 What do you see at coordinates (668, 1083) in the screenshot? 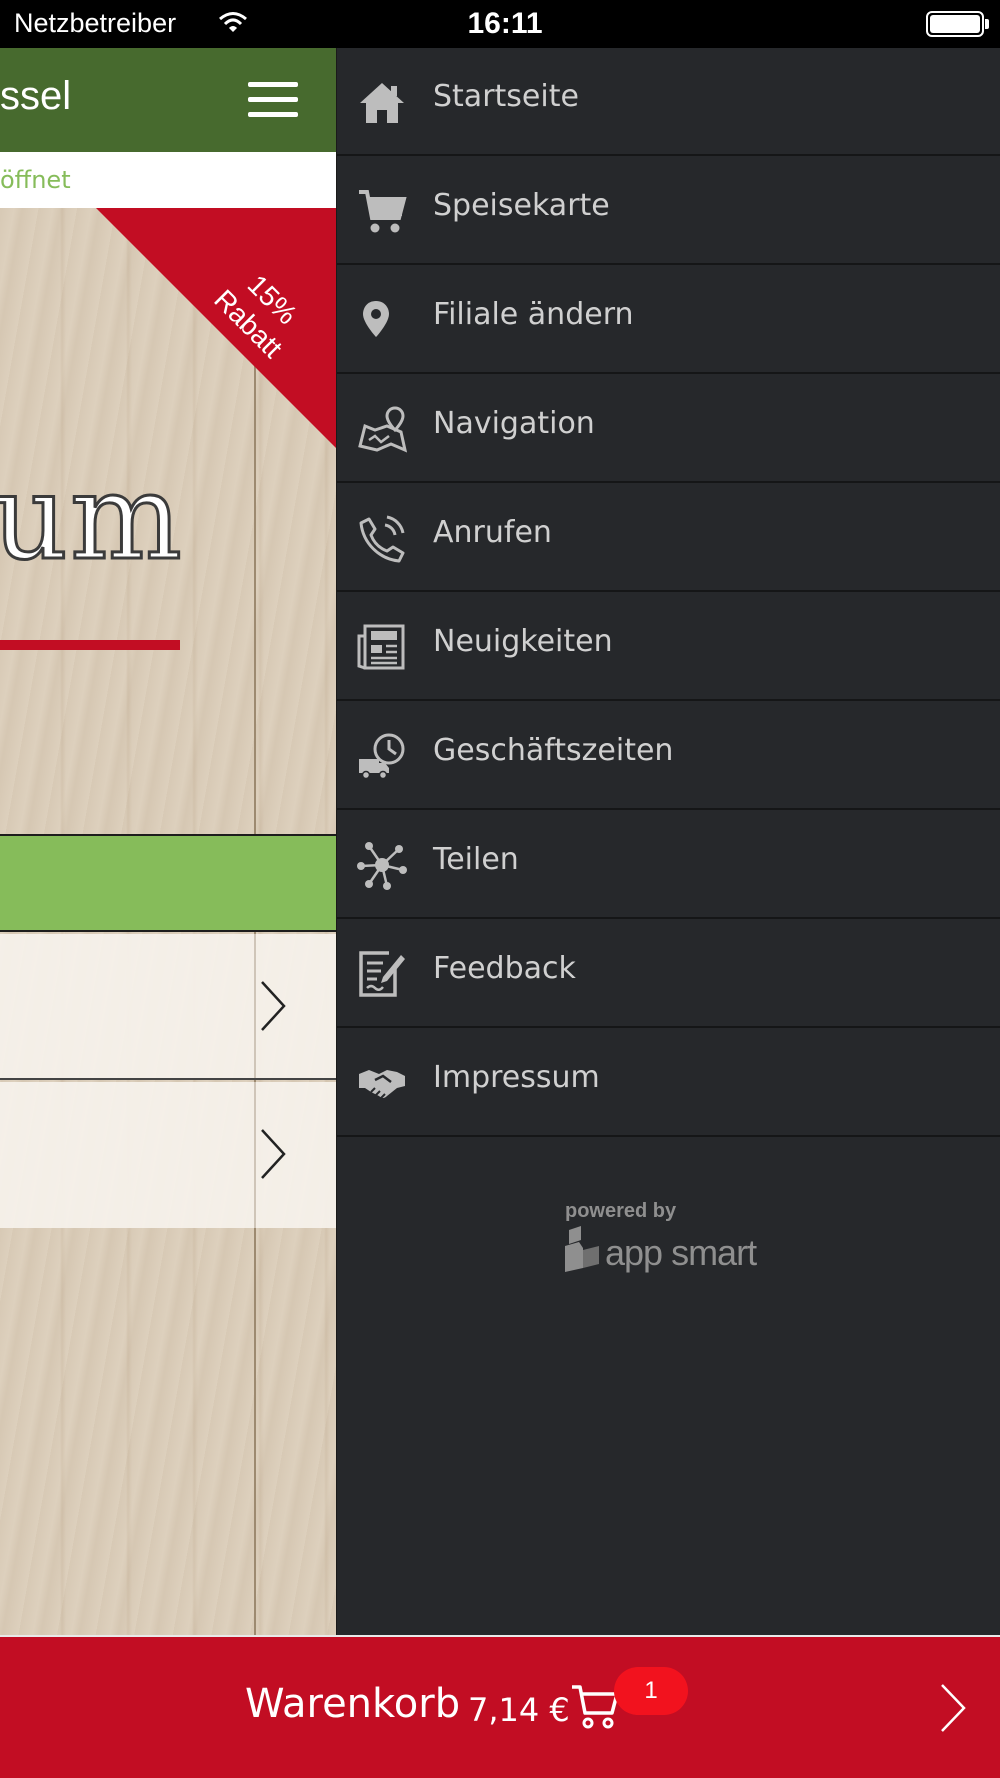
I see `menu-item-impressum: Impressum` at bounding box center [668, 1083].